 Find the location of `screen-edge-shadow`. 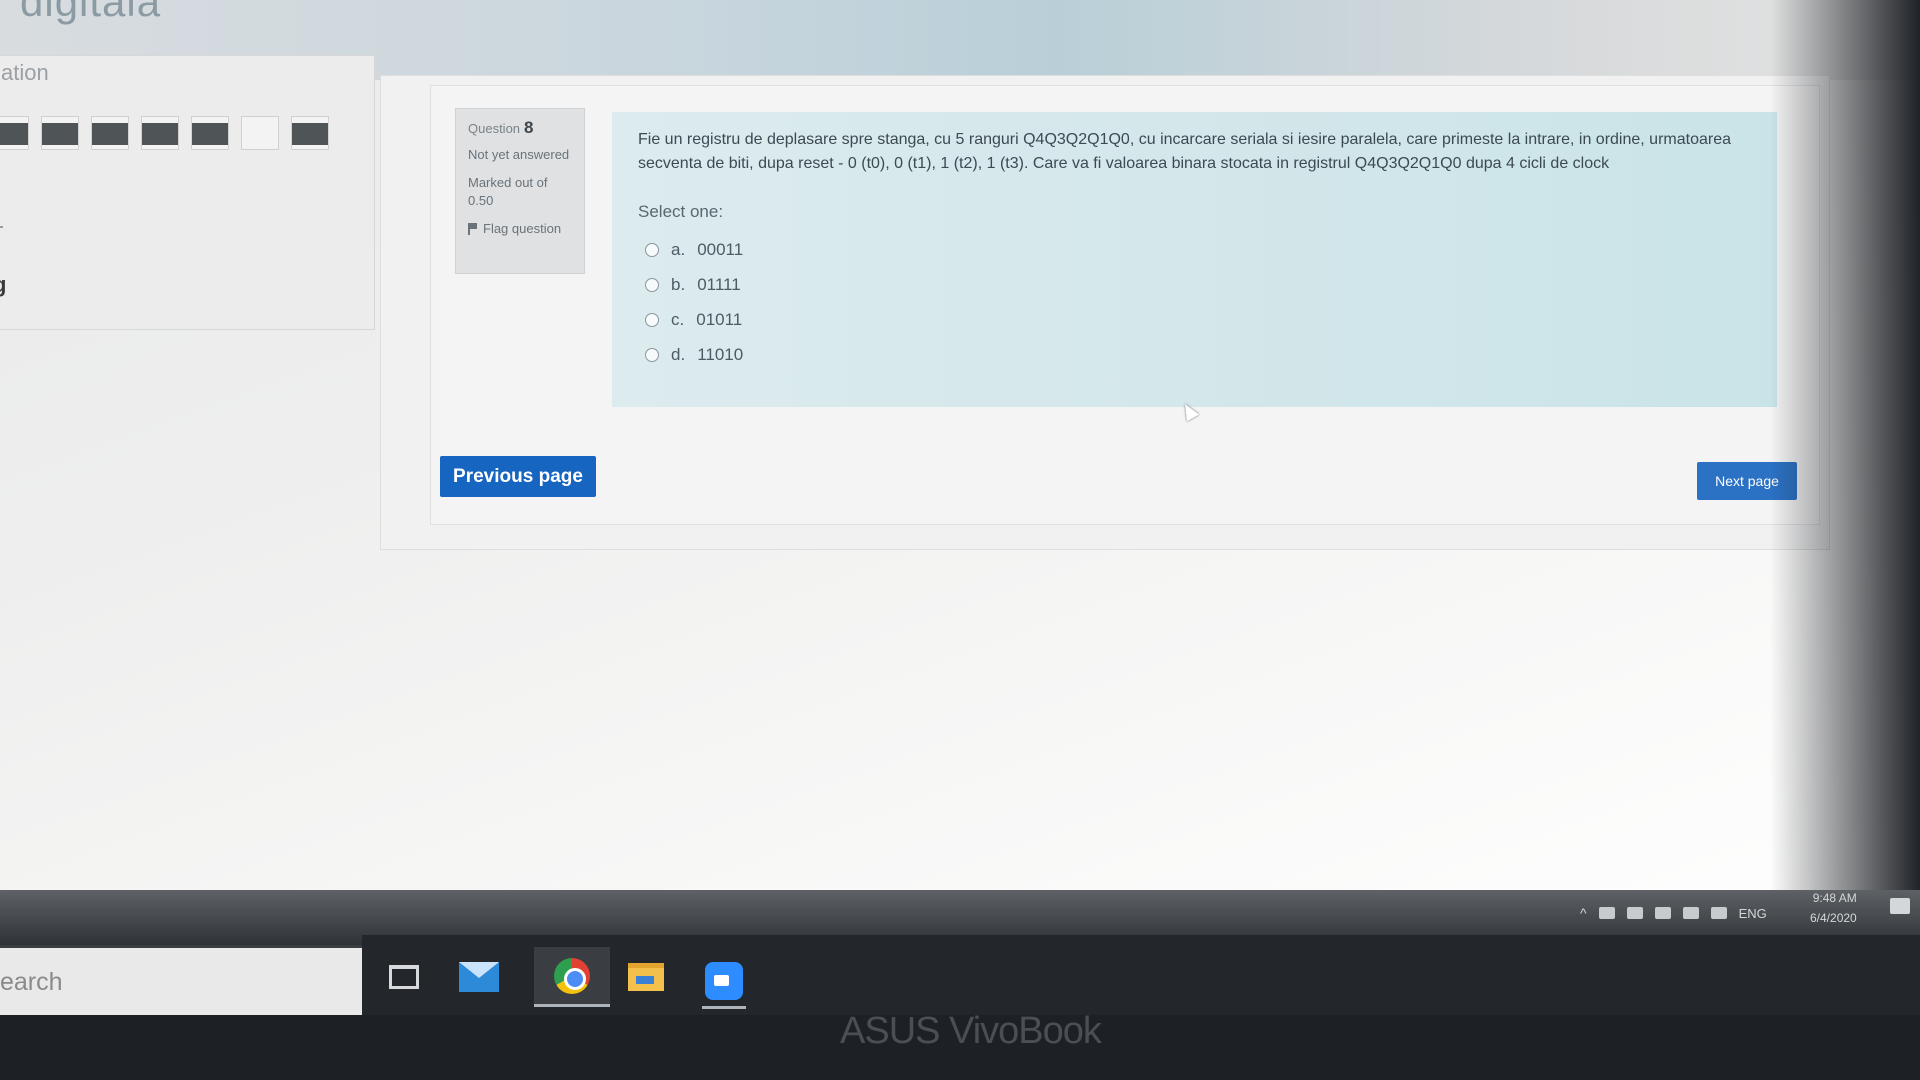

screen-edge-shadow is located at coordinates (1845, 467).